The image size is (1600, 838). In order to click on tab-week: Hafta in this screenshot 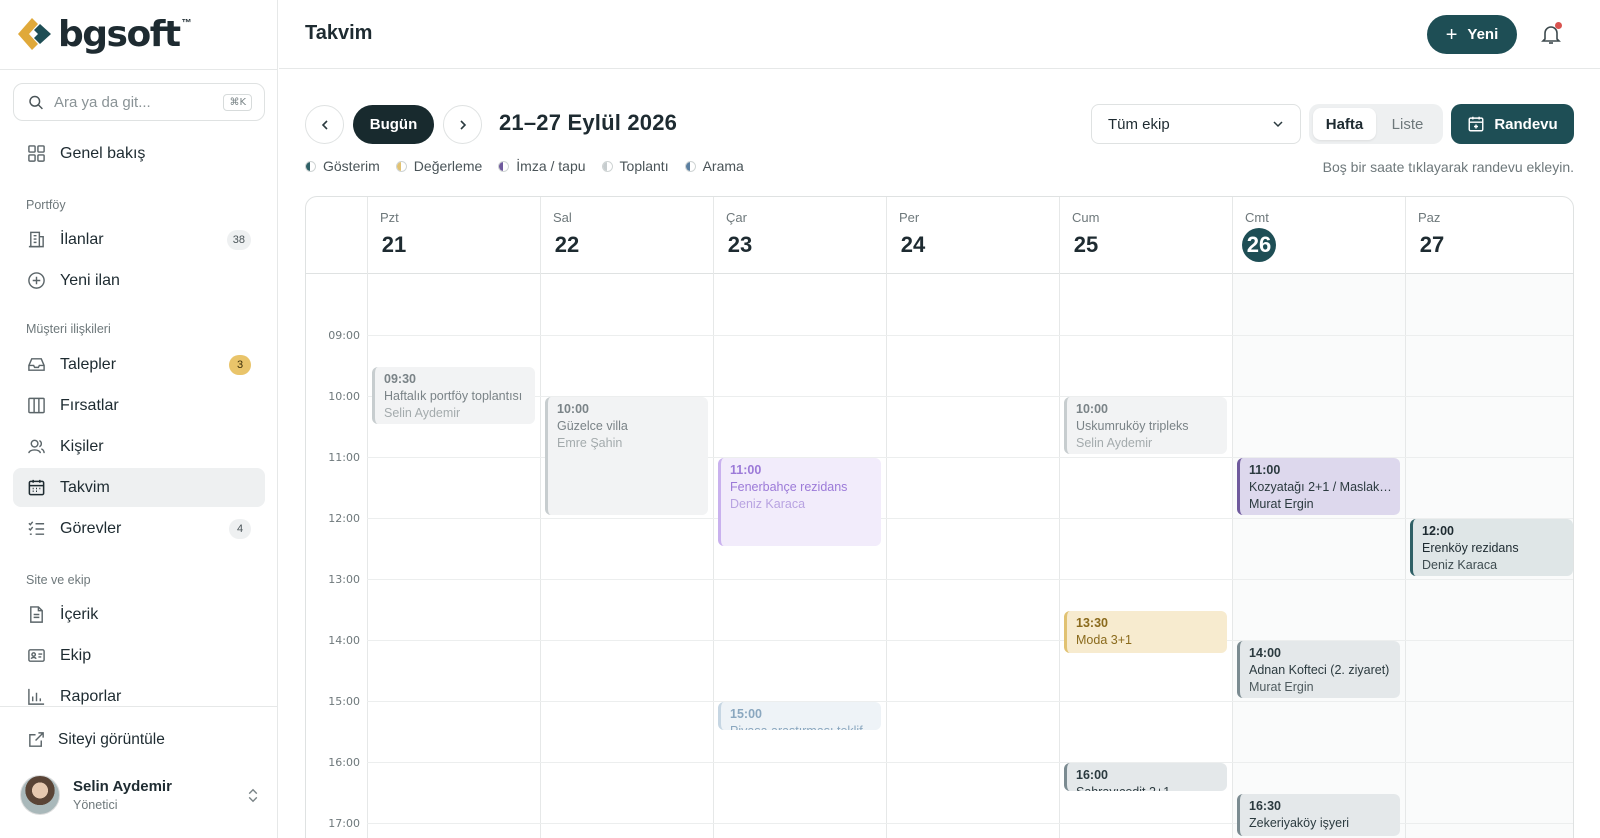, I will do `click(1344, 124)`.